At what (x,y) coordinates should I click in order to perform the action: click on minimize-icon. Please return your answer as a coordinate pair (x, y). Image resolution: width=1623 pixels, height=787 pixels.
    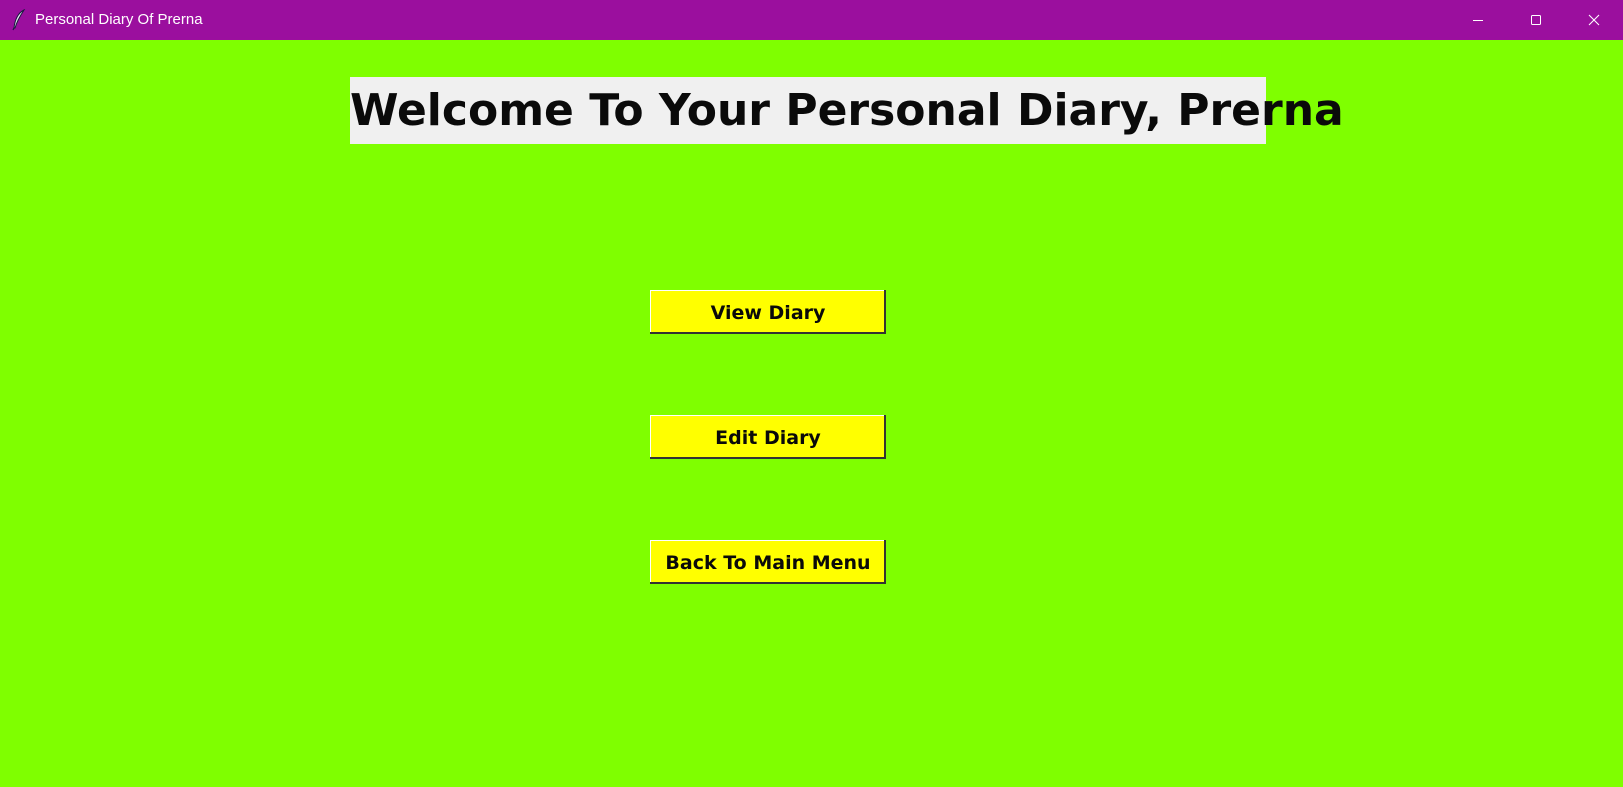
    Looking at the image, I should click on (1478, 20).